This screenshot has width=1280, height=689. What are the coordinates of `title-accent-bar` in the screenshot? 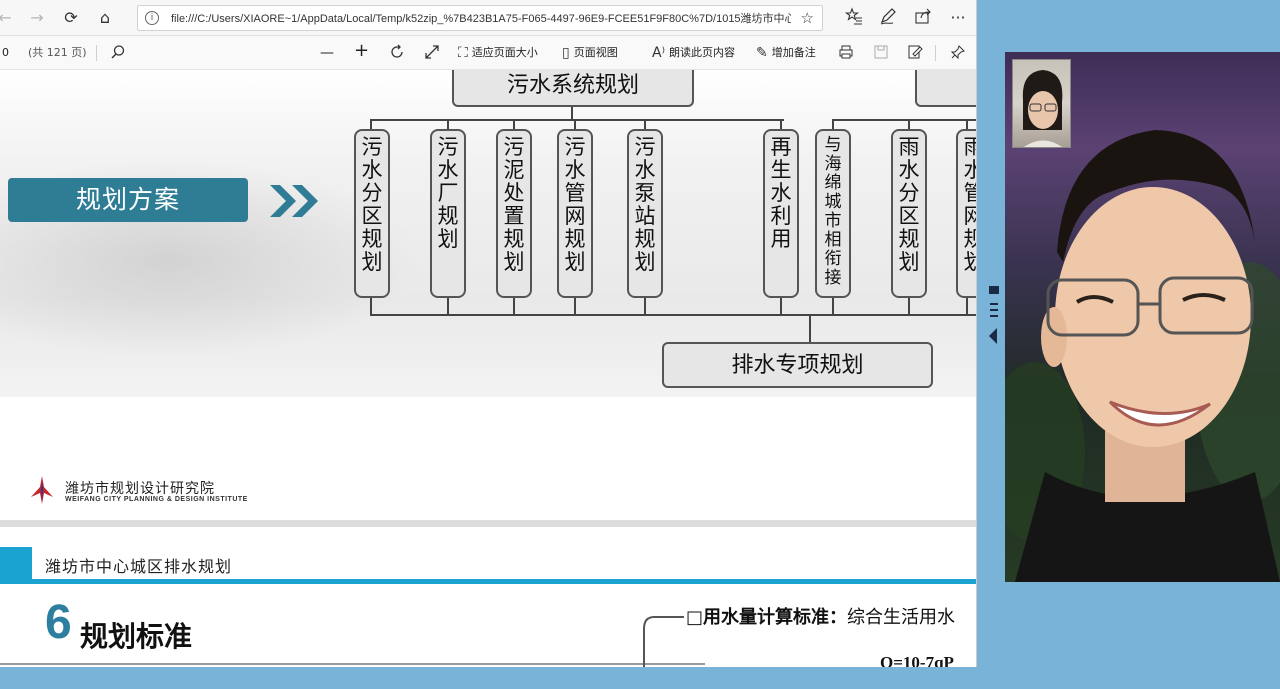 It's located at (16, 564).